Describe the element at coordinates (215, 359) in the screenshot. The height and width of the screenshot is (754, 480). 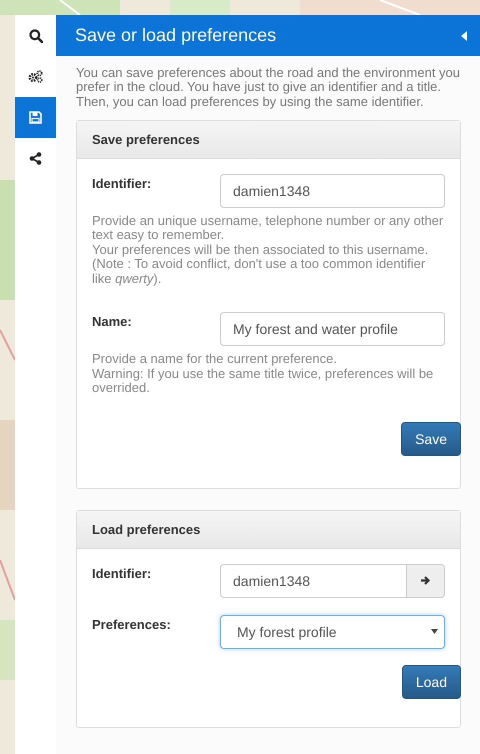
I see `help-text: Provide a name for the current preference.` at that location.